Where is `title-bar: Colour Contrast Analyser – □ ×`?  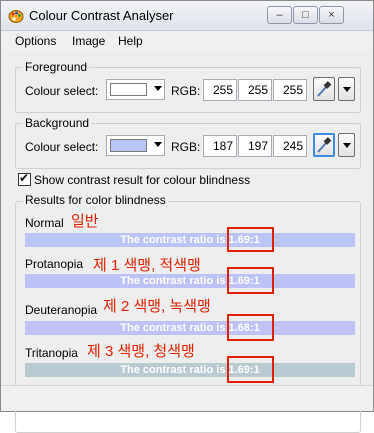 title-bar: Colour Contrast Analyser – □ × is located at coordinates (187, 16).